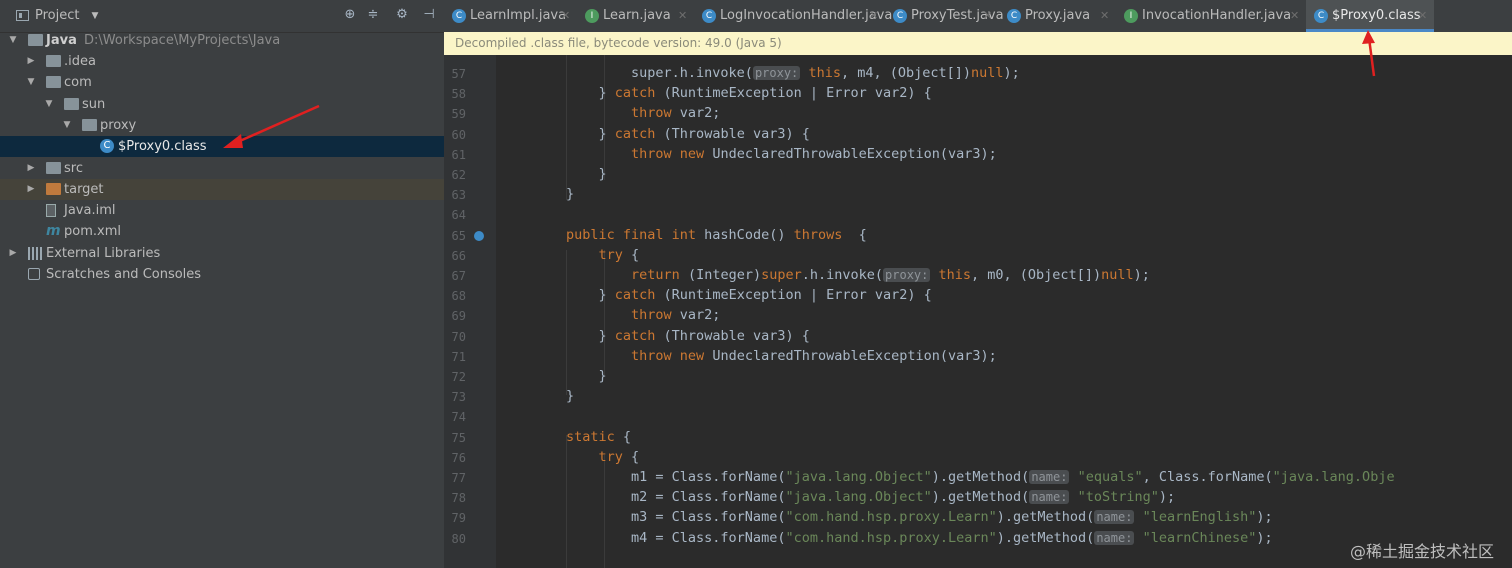  I want to click on line-number: 80, so click(458, 538).